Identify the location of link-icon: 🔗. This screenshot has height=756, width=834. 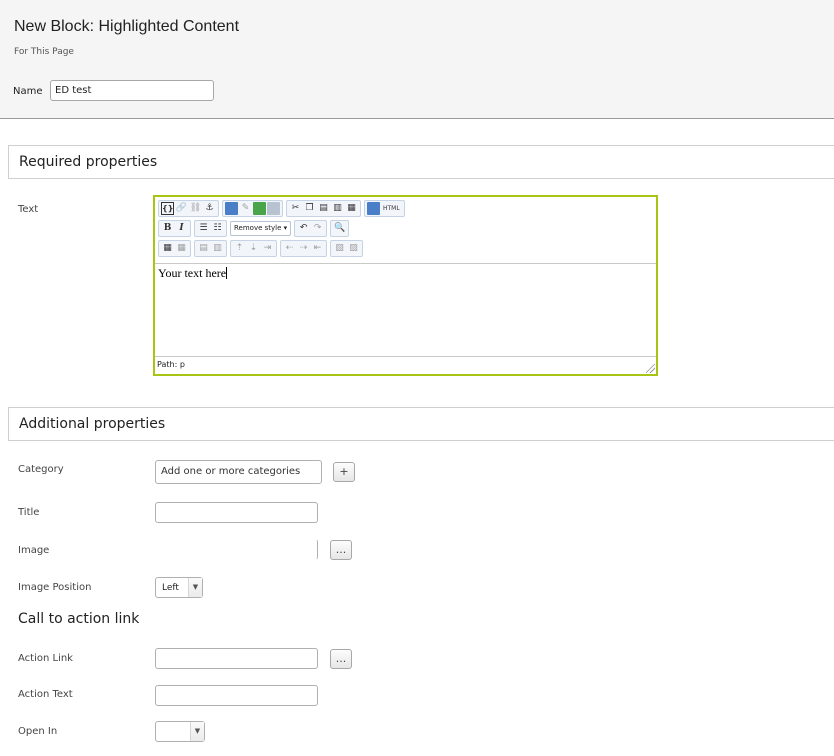
(181, 208).